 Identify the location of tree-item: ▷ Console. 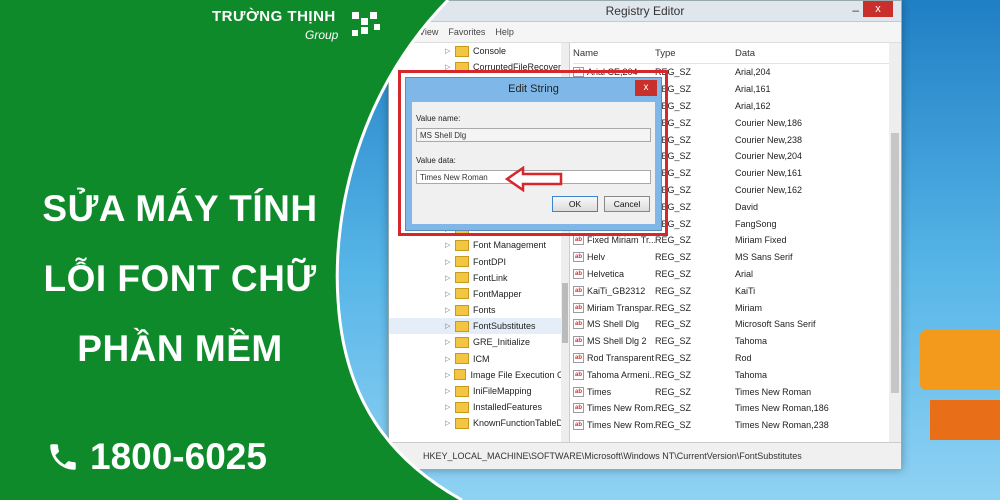
(479, 51).